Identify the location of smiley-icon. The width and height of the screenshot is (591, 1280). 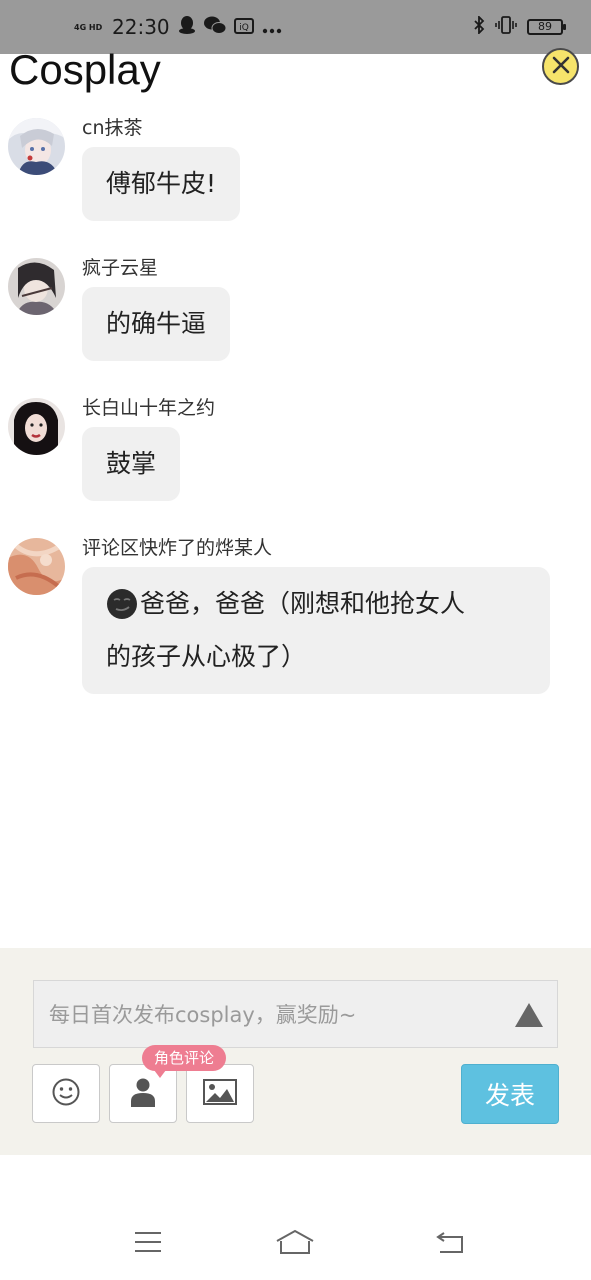
(66, 1094).